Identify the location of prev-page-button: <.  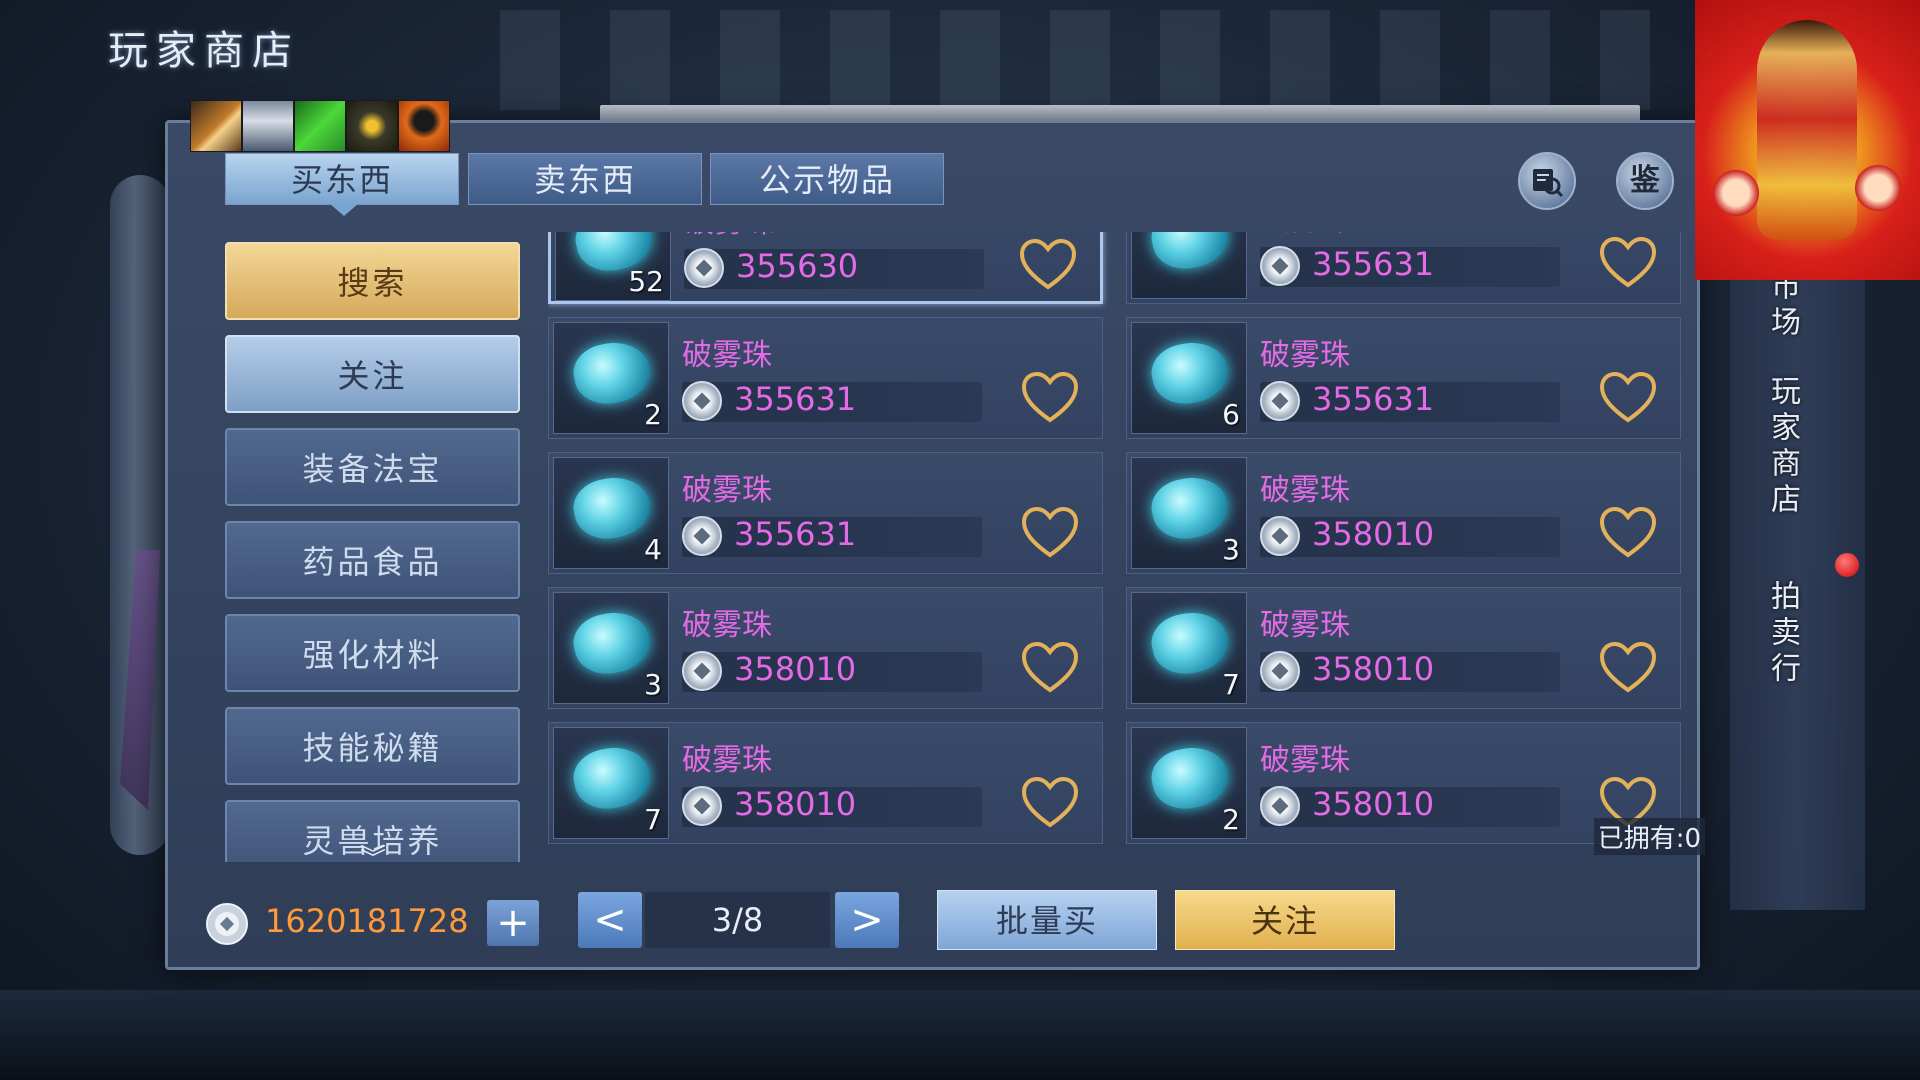
(610, 920).